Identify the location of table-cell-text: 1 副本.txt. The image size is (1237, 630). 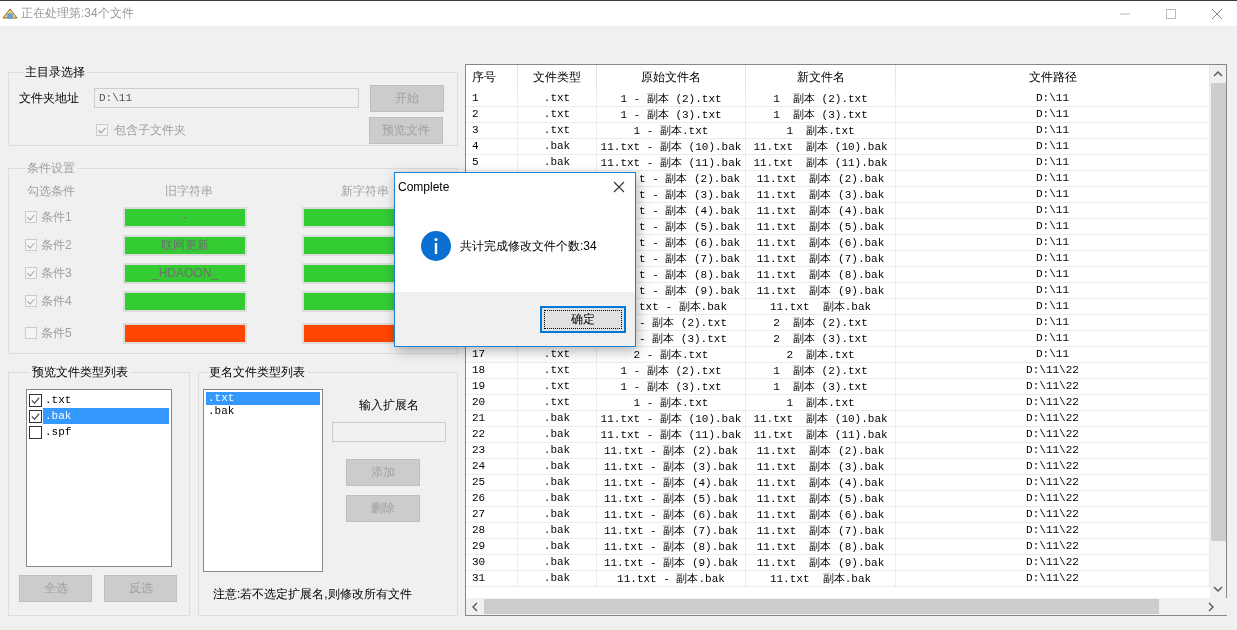
(820, 402).